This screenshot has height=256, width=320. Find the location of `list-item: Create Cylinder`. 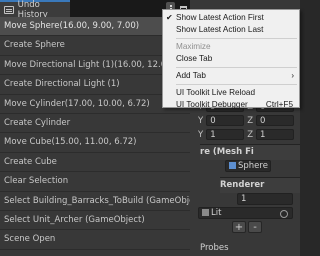

list-item: Create Cylinder is located at coordinates (95, 124).